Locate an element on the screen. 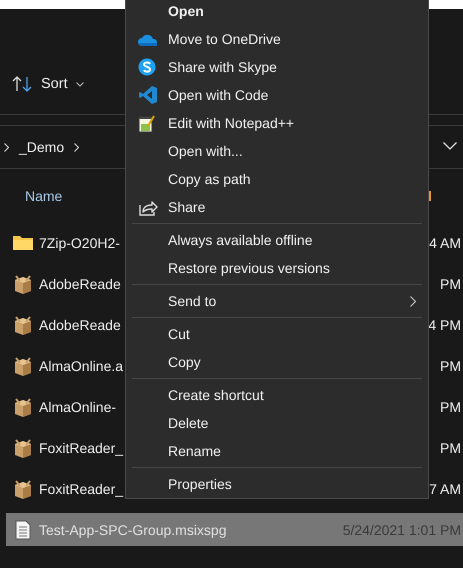  modified-date: 7 AM is located at coordinates (445, 488).